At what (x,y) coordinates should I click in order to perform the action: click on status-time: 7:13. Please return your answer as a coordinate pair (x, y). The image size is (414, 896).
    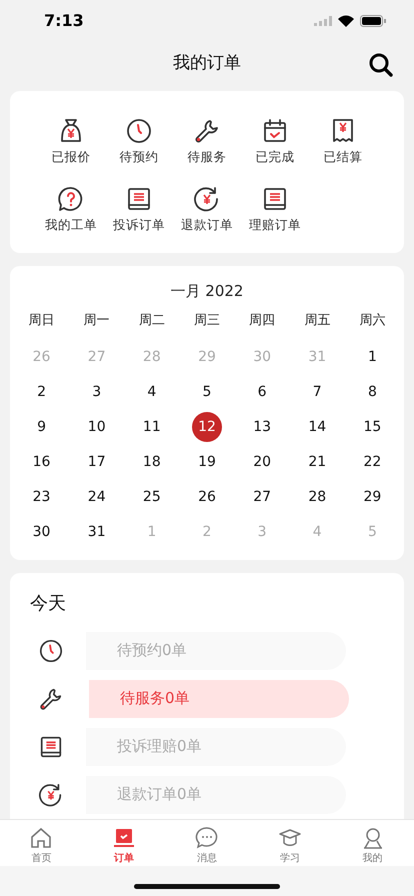
    Looking at the image, I should click on (64, 20).